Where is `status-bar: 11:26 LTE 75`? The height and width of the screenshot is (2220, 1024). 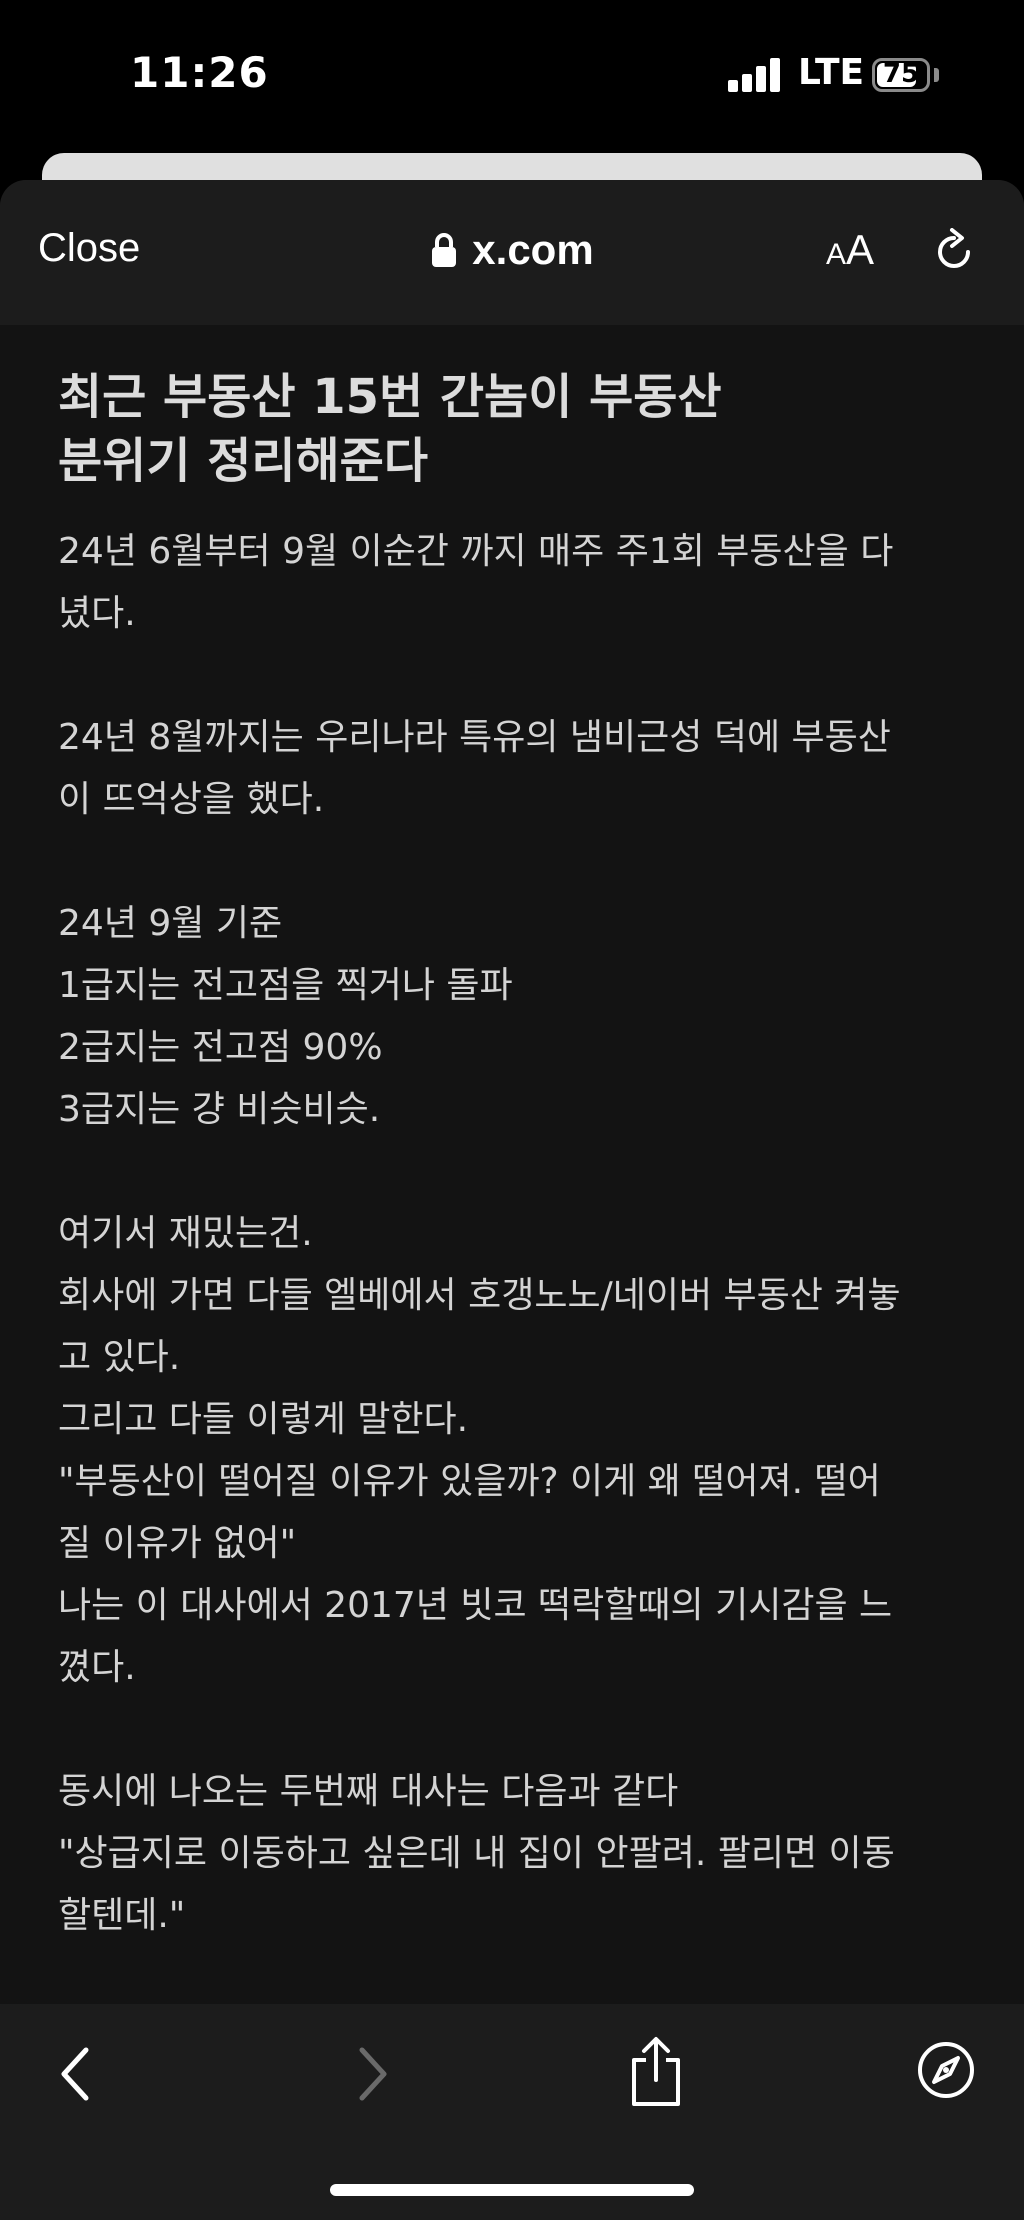 status-bar: 11:26 LTE 75 is located at coordinates (512, 75).